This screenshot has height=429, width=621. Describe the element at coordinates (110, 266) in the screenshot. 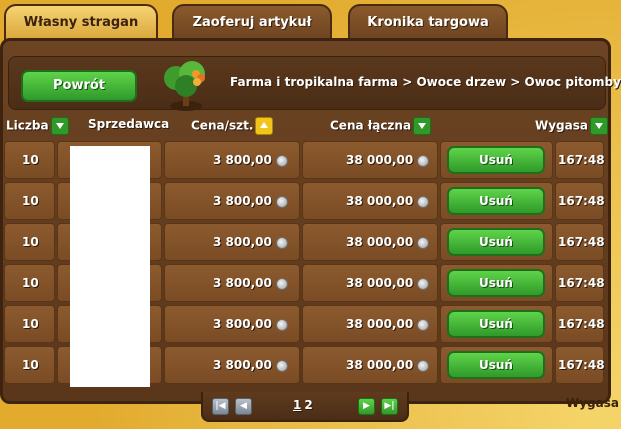

I see `seller-redacted` at that location.